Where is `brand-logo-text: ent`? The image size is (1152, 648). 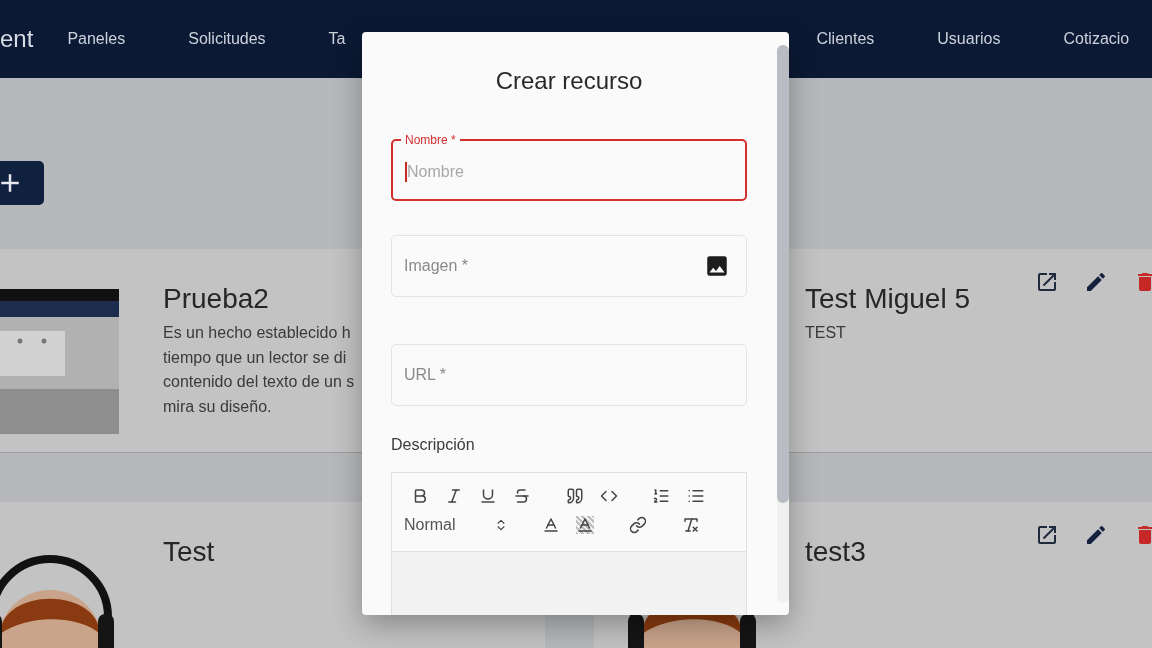
brand-logo-text: ent is located at coordinates (17, 39).